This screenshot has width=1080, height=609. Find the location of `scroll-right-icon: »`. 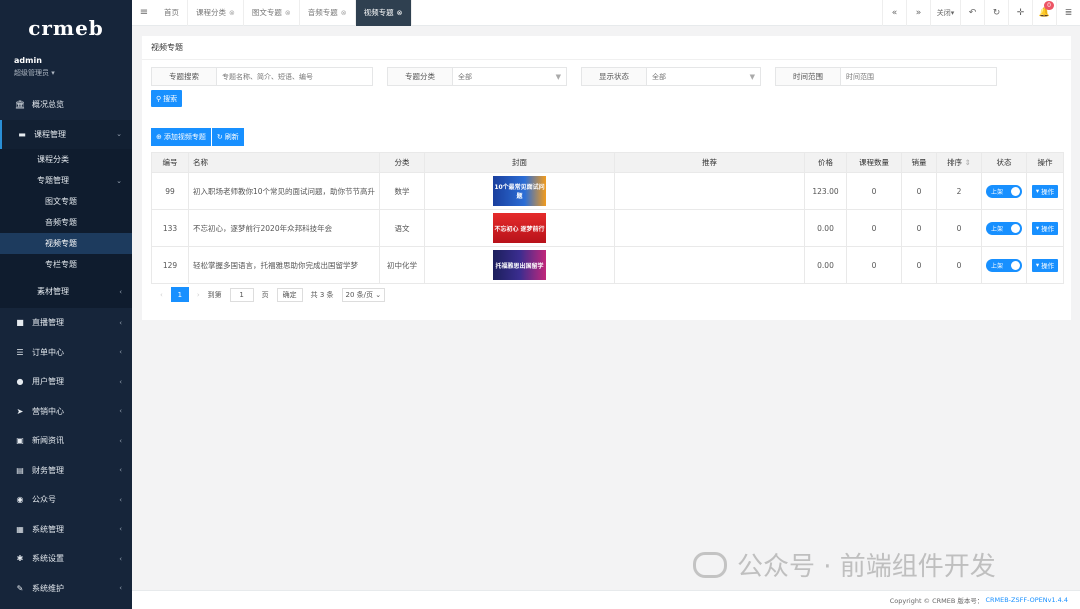

scroll-right-icon: » is located at coordinates (918, 13).